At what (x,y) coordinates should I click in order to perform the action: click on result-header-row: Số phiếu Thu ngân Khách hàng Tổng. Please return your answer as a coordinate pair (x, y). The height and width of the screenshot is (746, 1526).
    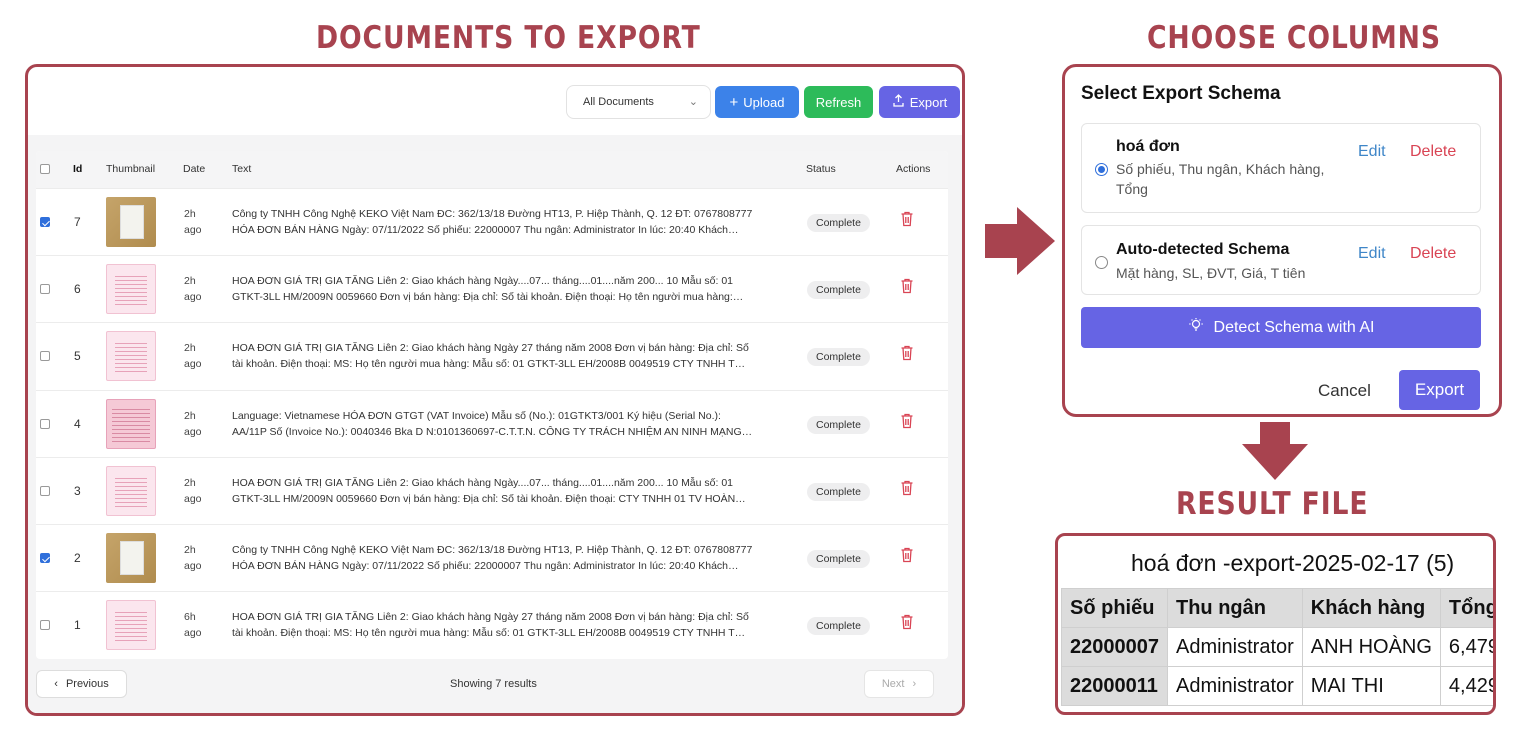
    Looking at the image, I should click on (1277, 608).